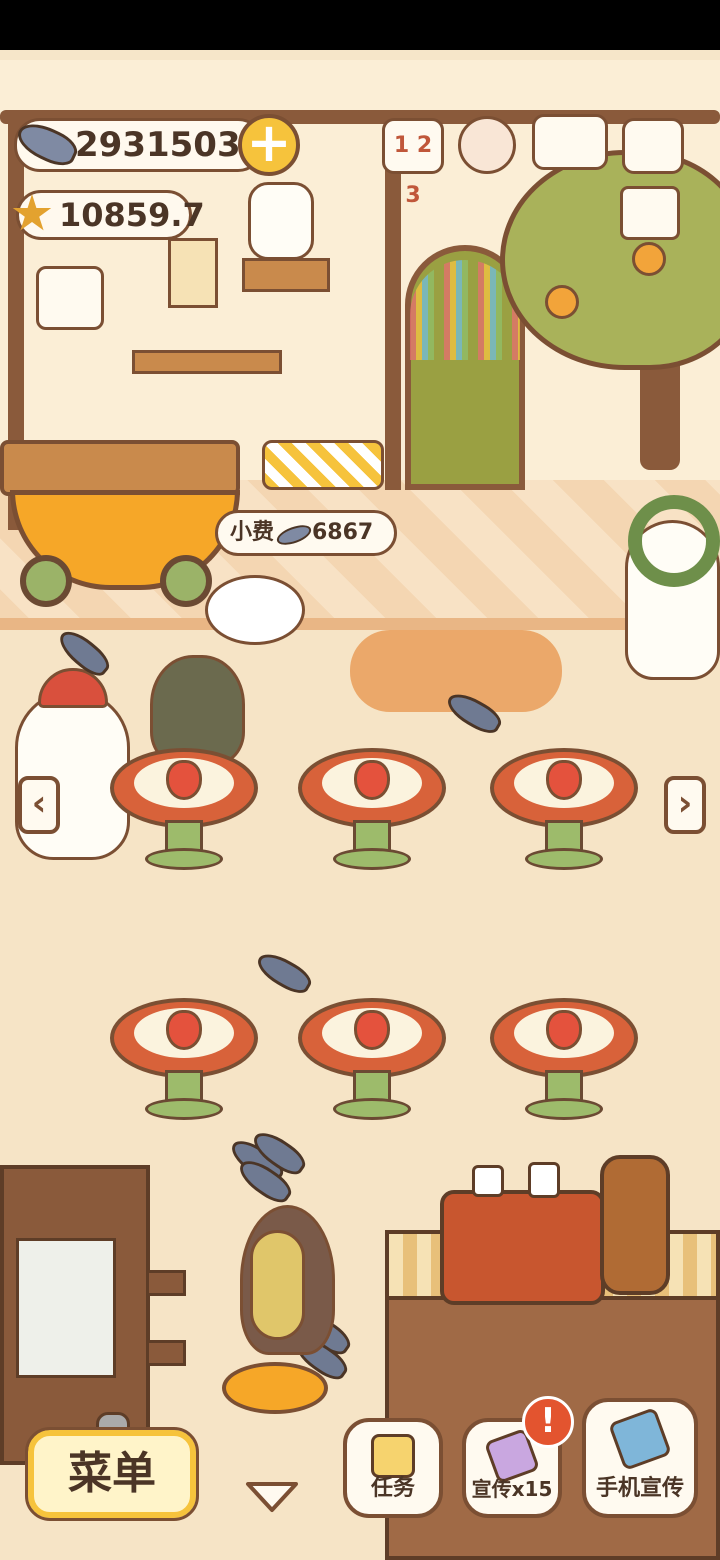 Image resolution: width=720 pixels, height=1560 pixels. Describe the element at coordinates (252, 532) in the screenshot. I see `tip-label: 小费` at that location.